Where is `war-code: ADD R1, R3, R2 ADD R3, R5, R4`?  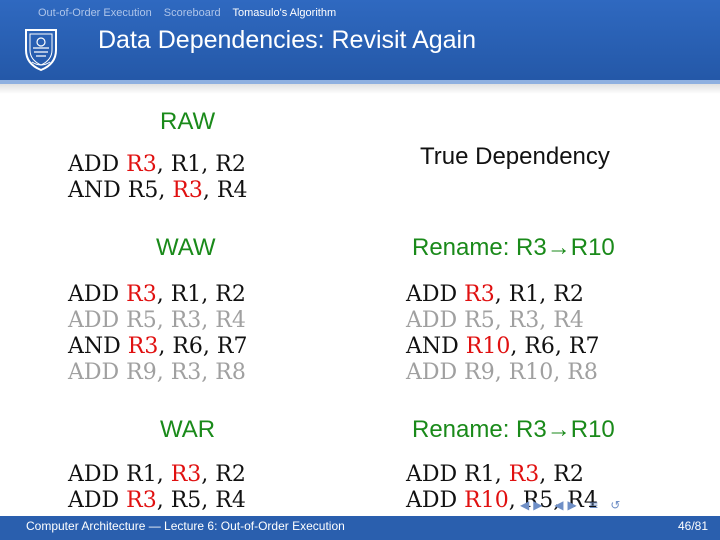 war-code: ADD R1, R3, R2 ADD R3, R5, R4 is located at coordinates (157, 488).